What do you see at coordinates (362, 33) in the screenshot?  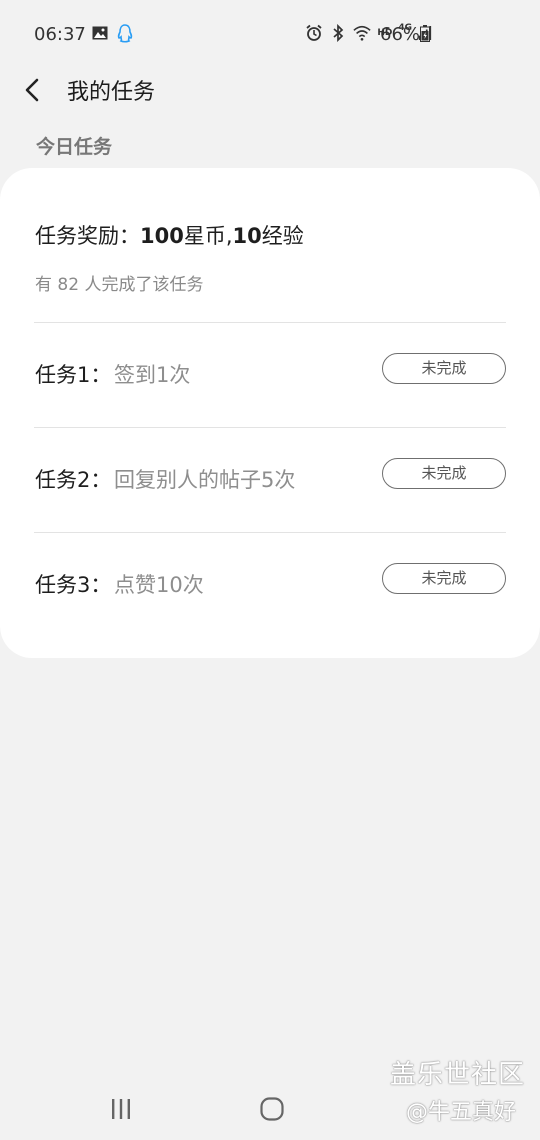 I see `wifi-icon` at bounding box center [362, 33].